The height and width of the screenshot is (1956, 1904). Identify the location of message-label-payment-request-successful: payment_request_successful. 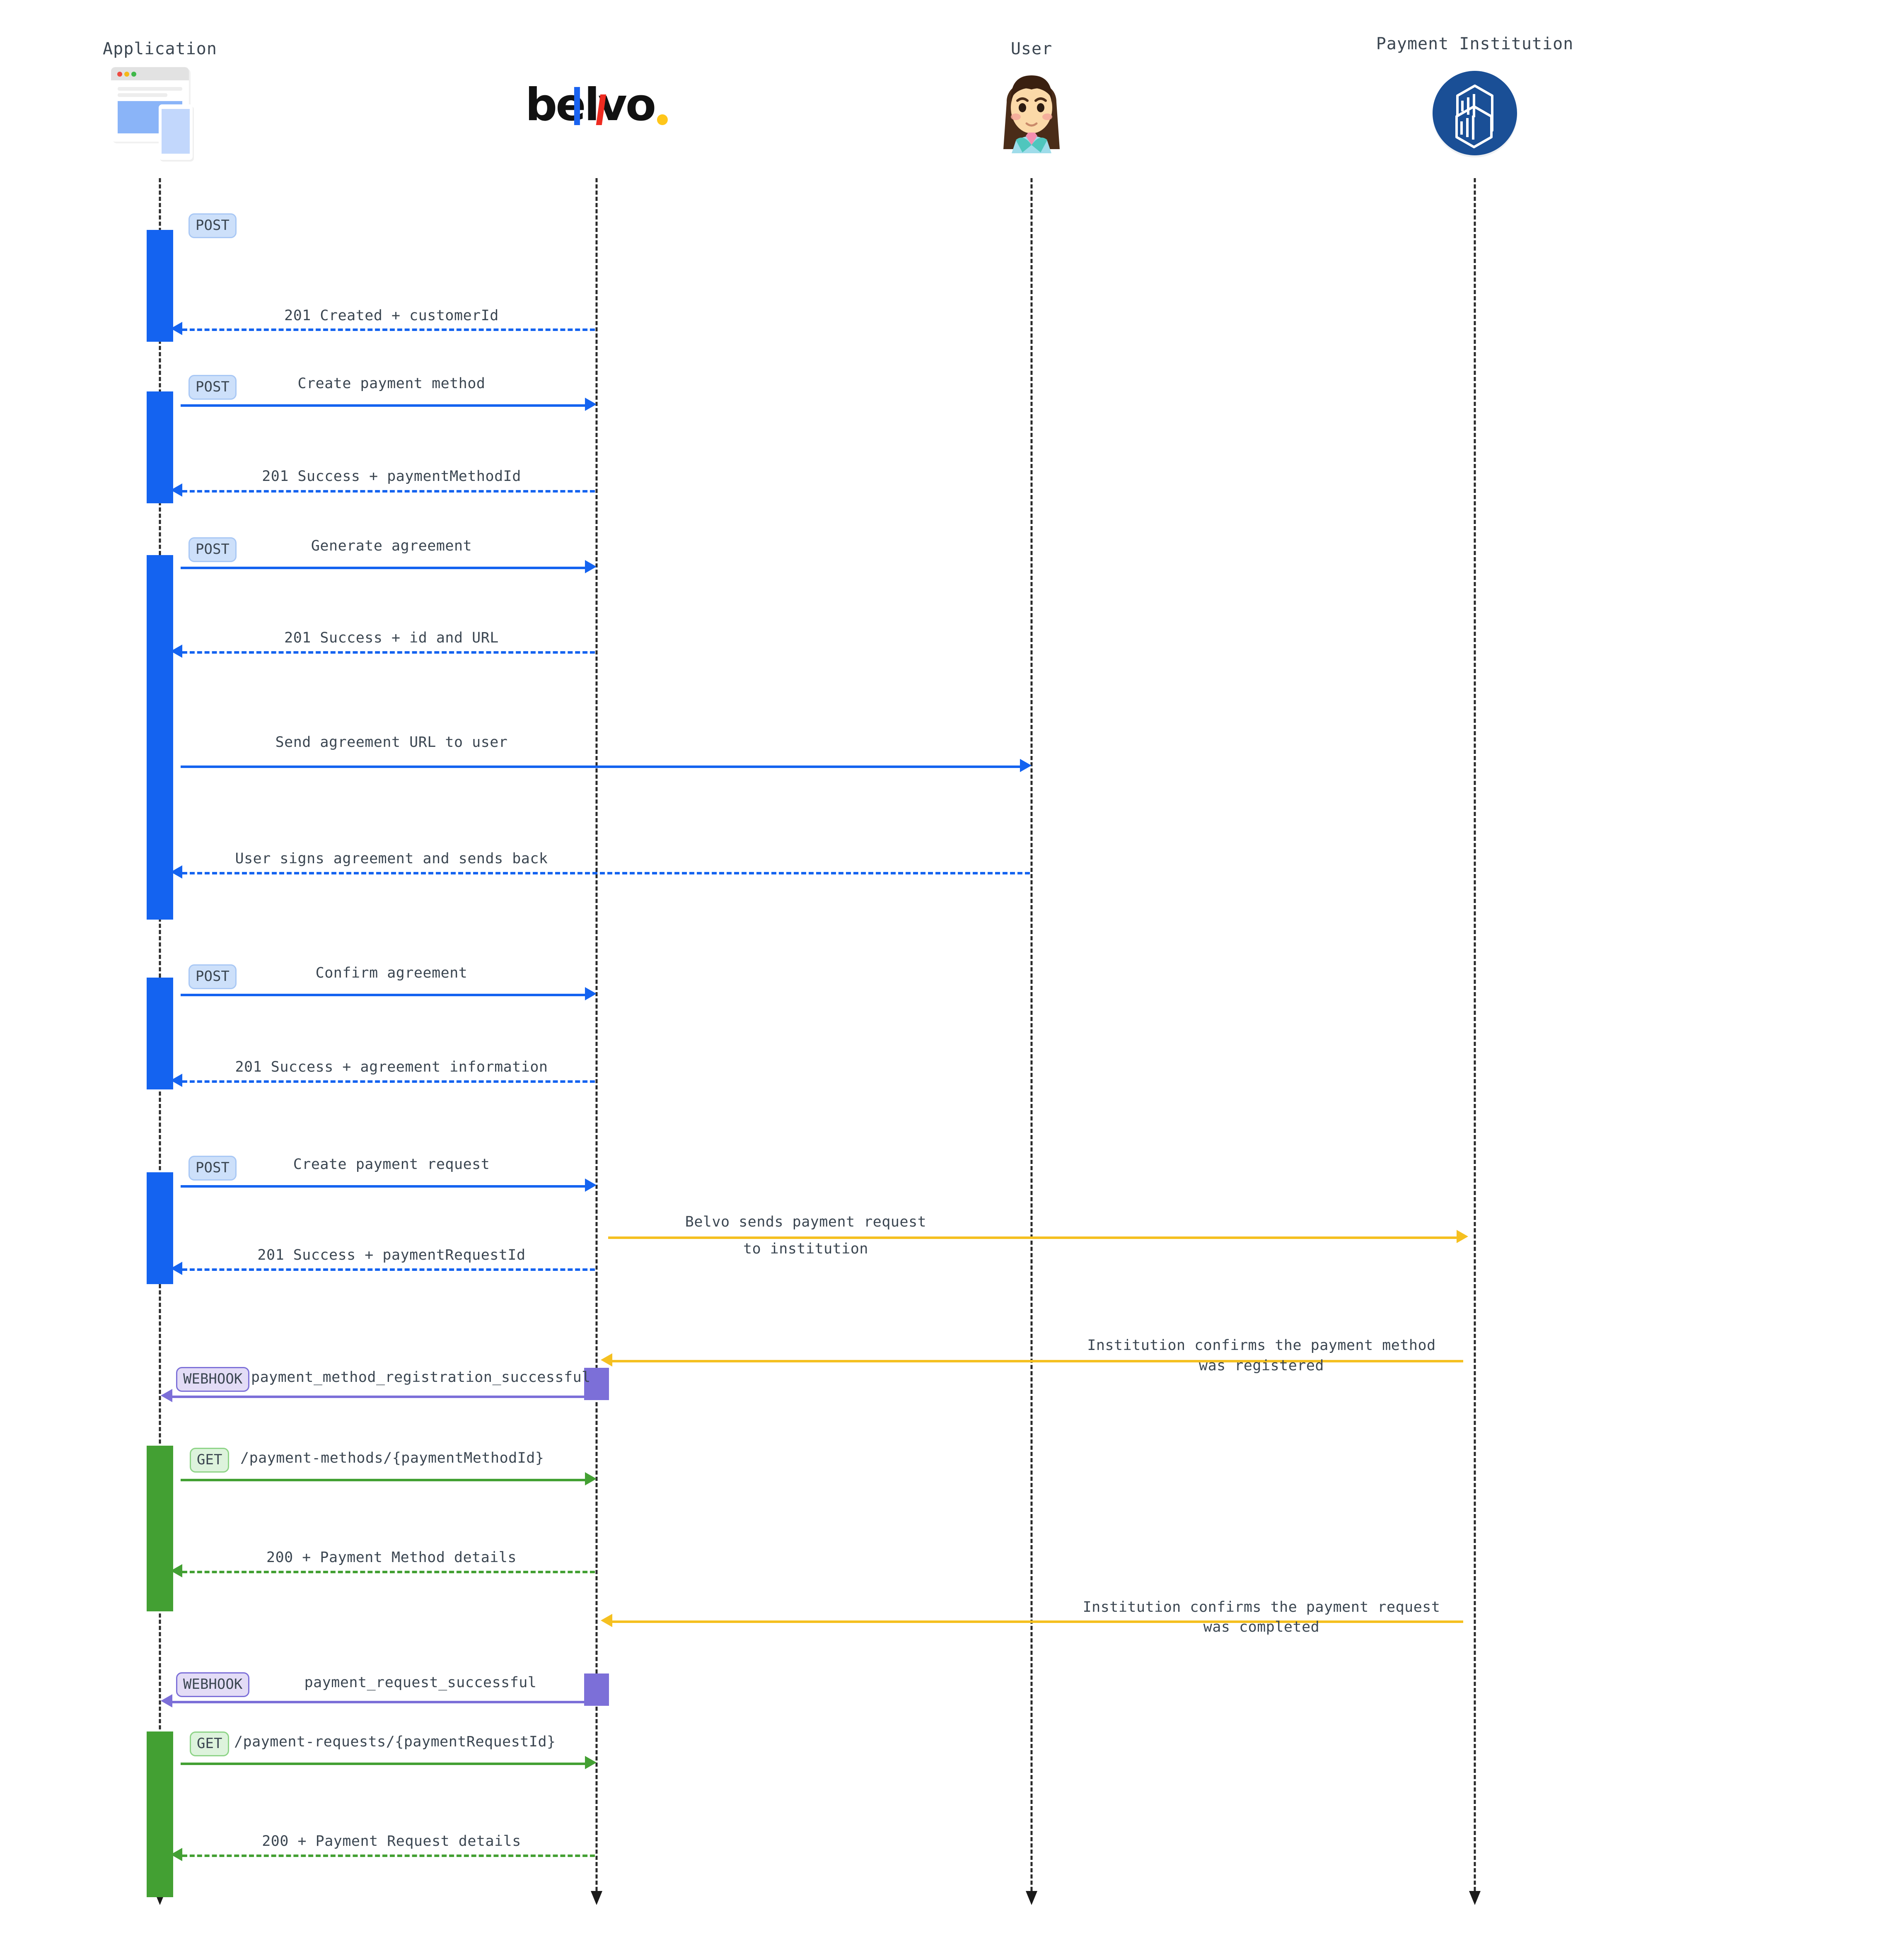
(420, 1682).